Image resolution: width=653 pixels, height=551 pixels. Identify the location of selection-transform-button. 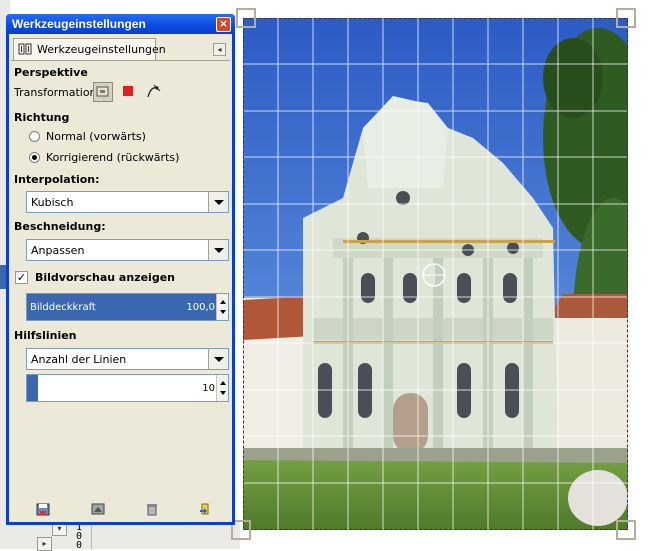
(129, 92).